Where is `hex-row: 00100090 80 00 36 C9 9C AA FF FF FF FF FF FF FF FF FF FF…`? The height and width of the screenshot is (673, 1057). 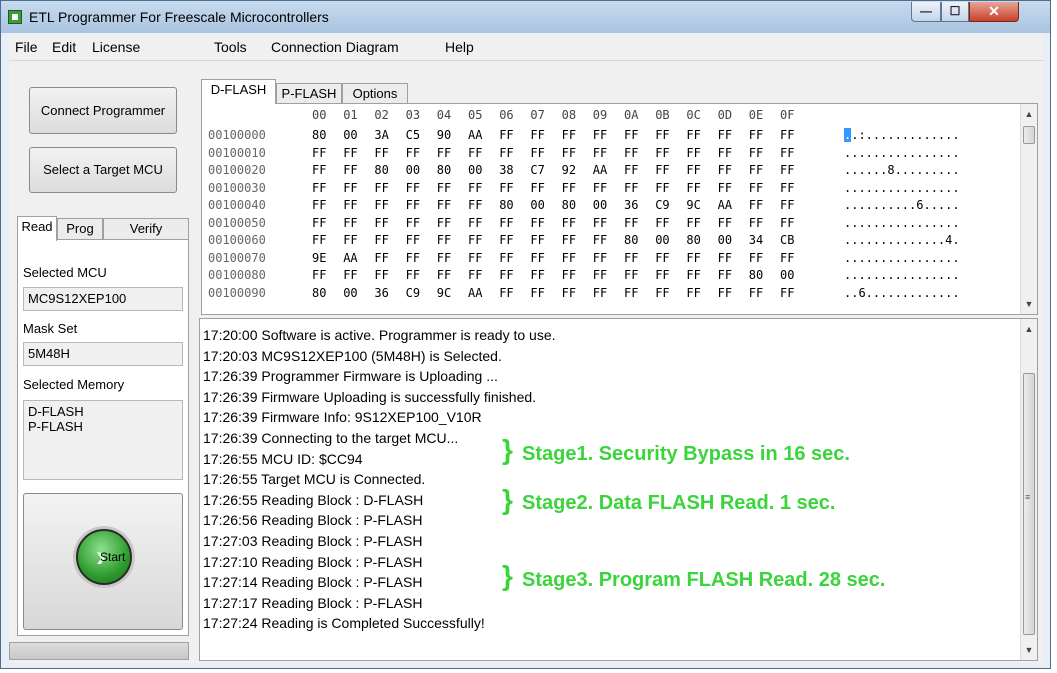 hex-row: 00100090 80 00 36 C9 9C AA FF FF FF FF FF FF FF FF FF FF… is located at coordinates (612, 293).